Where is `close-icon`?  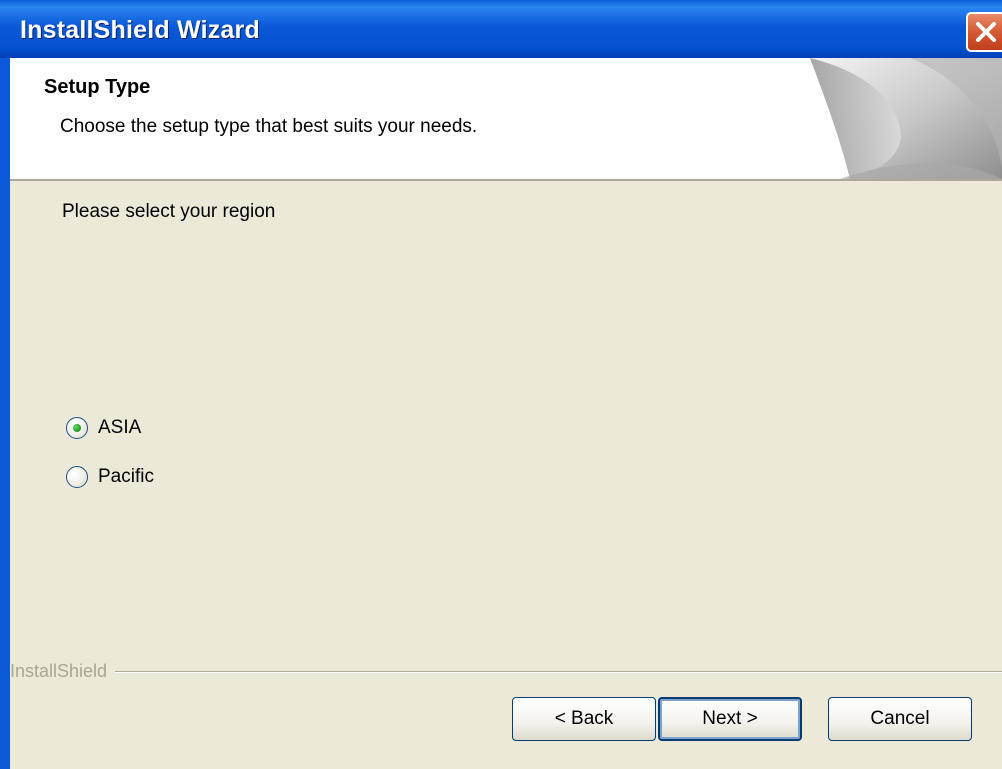
close-icon is located at coordinates (986, 32).